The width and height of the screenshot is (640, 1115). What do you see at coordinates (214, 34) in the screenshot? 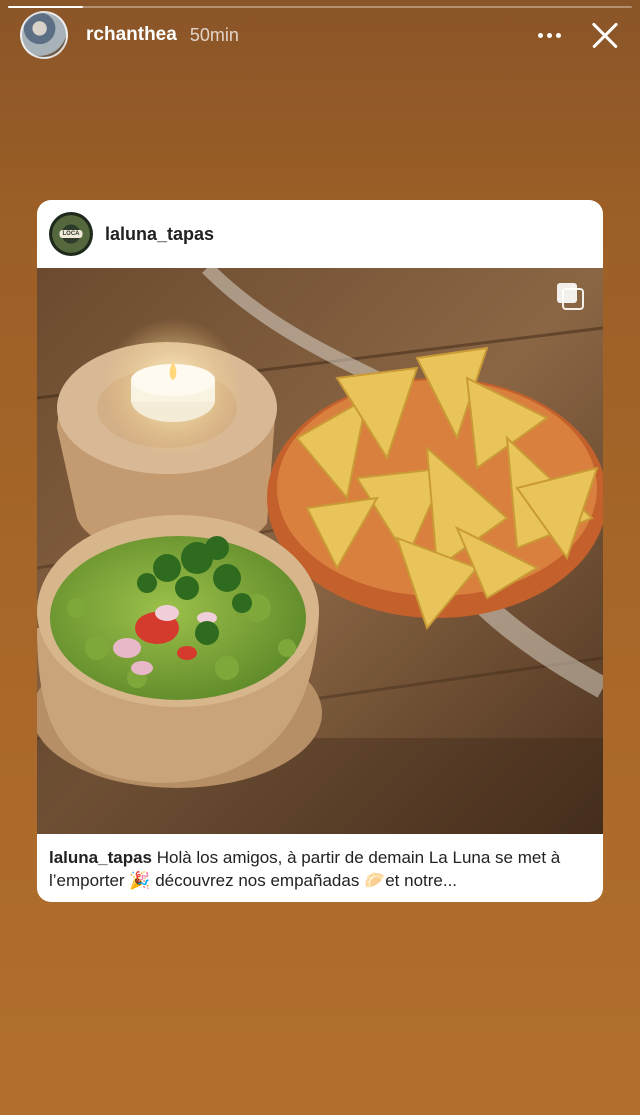
I see `story-timestamp: 50min` at bounding box center [214, 34].